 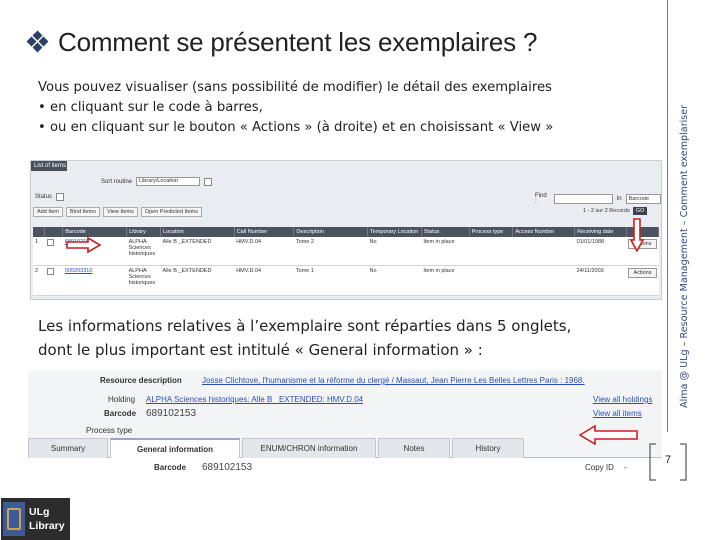 I want to click on tab-enum-chron-information: ENUM/CHRON information, so click(x=309, y=448).